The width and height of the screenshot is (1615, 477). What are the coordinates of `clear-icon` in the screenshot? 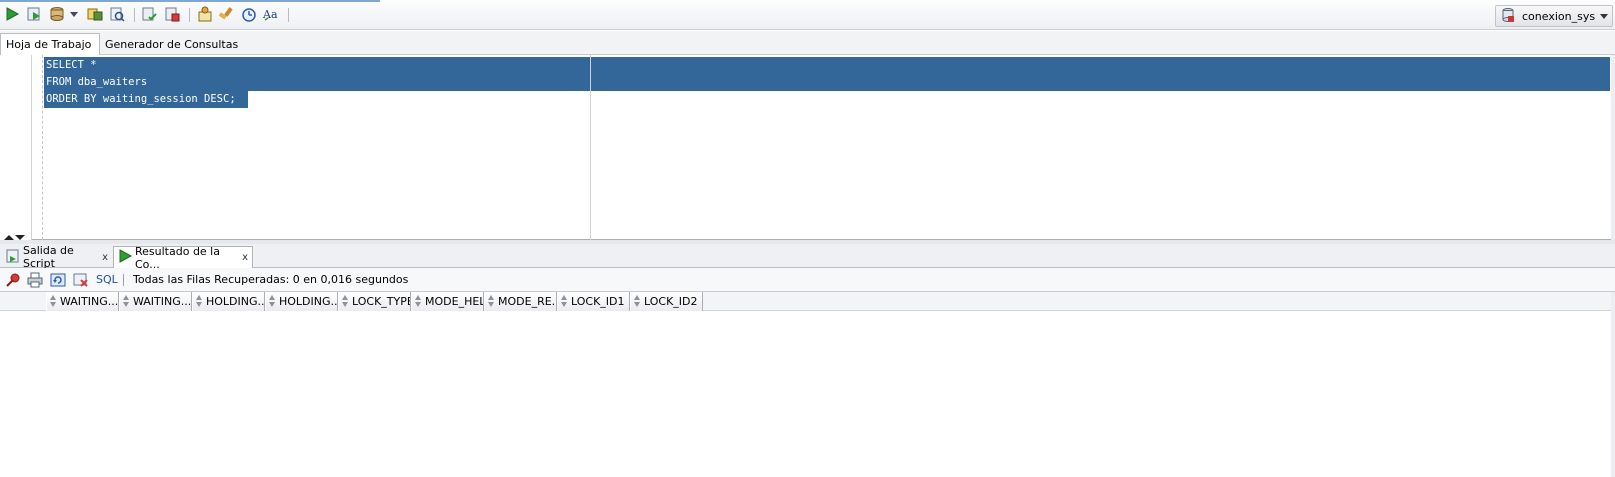 It's located at (227, 14).